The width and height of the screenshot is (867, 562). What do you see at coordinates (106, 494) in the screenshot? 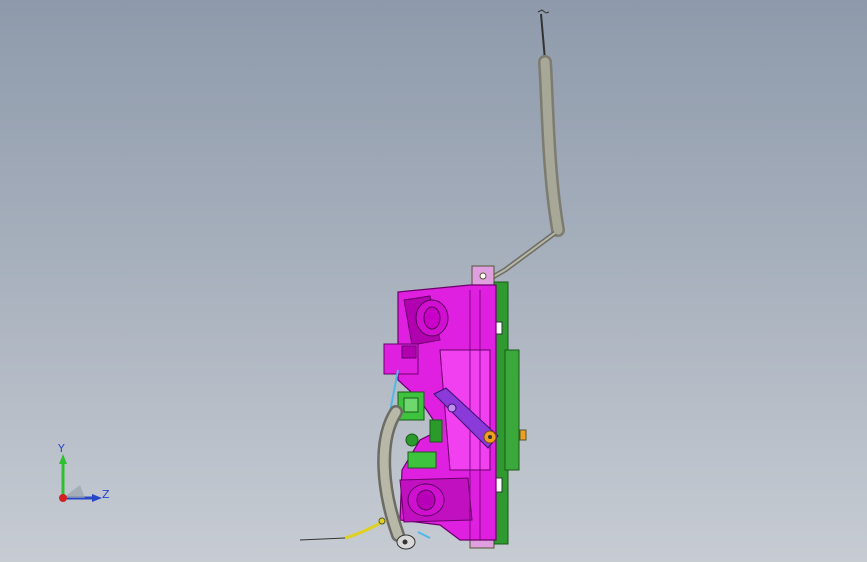
I see `z-axis-label: Z` at bounding box center [106, 494].